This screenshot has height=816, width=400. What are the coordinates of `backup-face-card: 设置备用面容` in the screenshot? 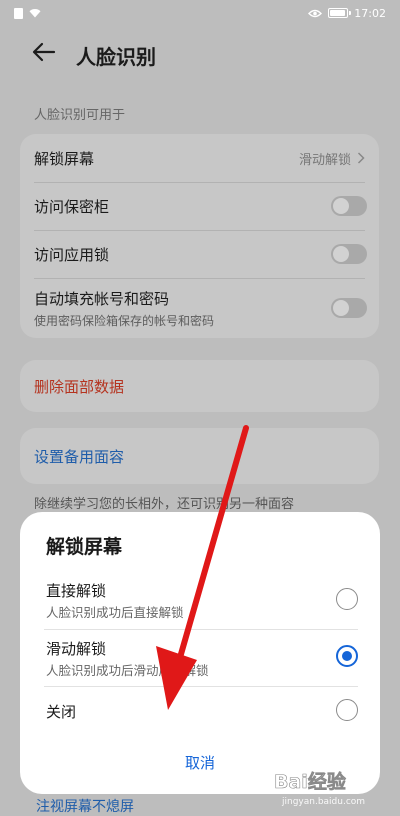 It's located at (199, 456).